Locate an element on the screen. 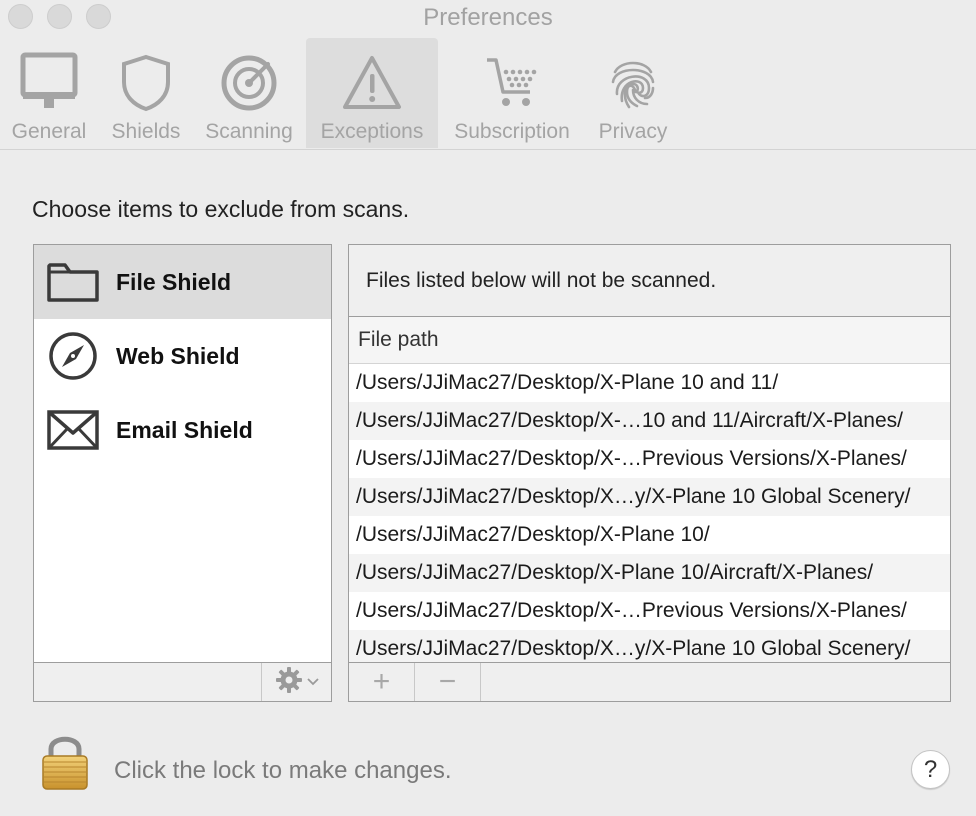  tab-subscription: Subscription is located at coordinates (512, 93).